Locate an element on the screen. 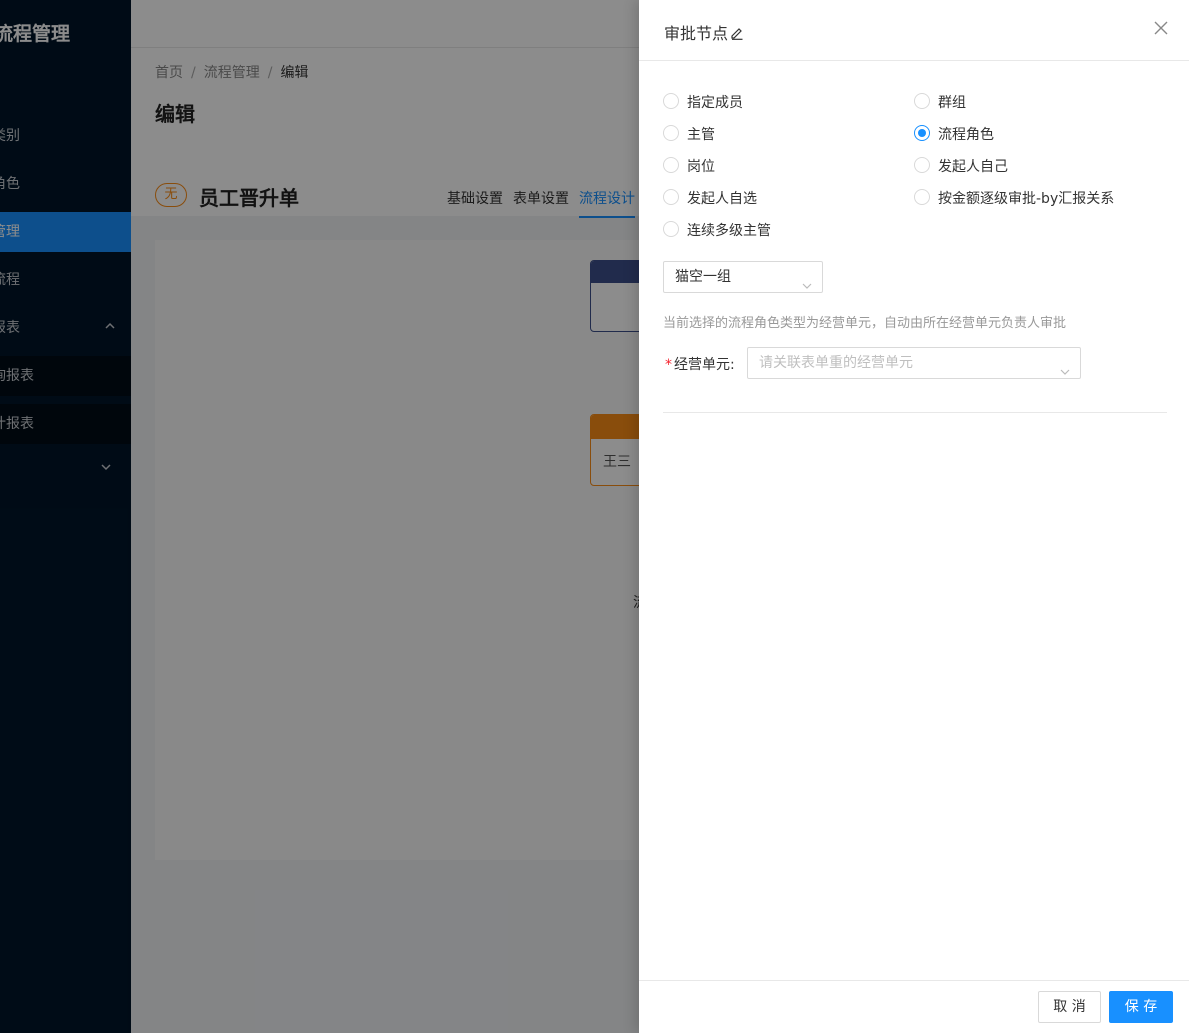 Image resolution: width=1189 pixels, height=1033 pixels. flow-role-select: 猫空一组 is located at coordinates (743, 277).